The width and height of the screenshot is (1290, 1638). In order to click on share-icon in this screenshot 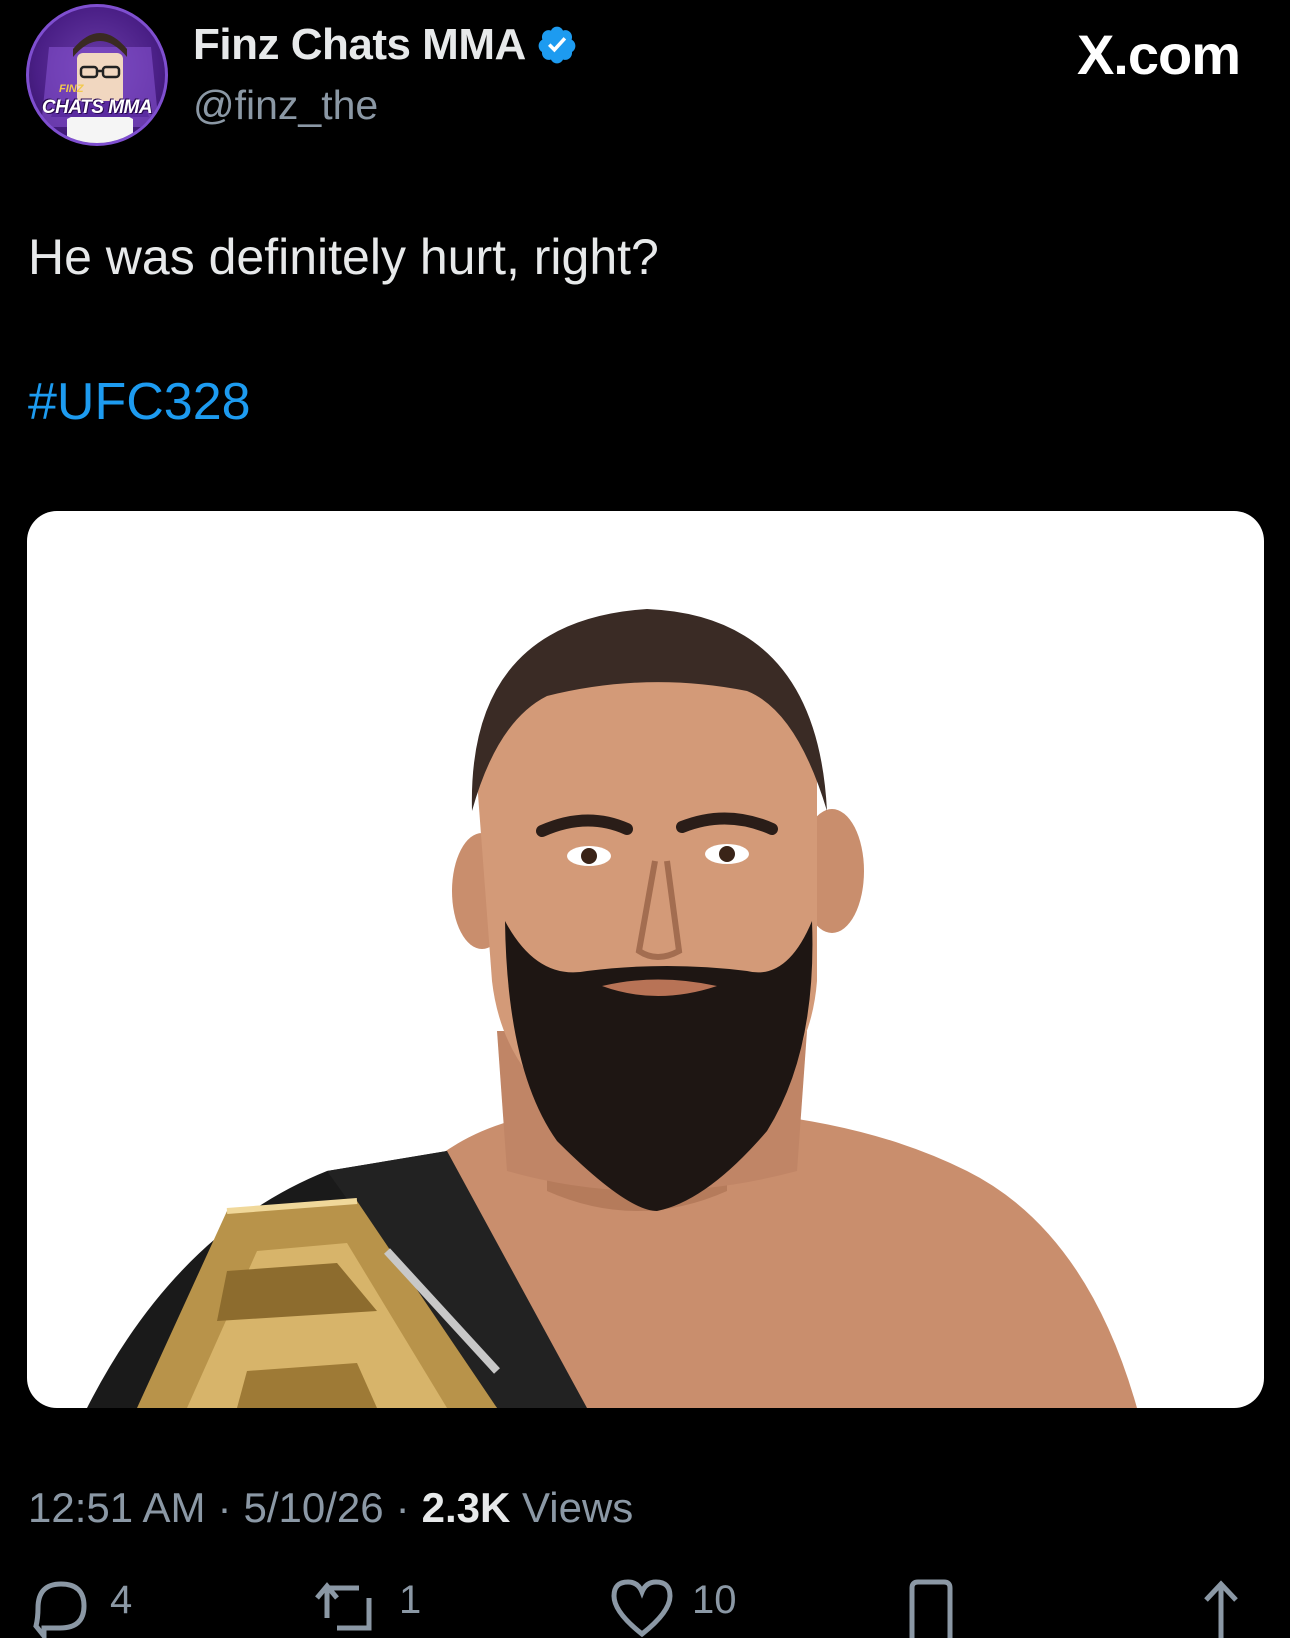, I will do `click(1221, 1609)`.